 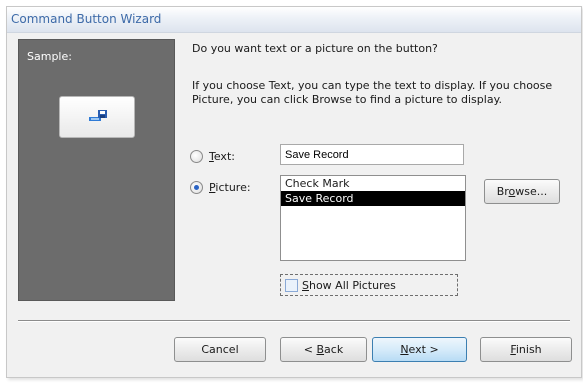 I want to click on list-item-selected: Save Record, so click(x=373, y=198).